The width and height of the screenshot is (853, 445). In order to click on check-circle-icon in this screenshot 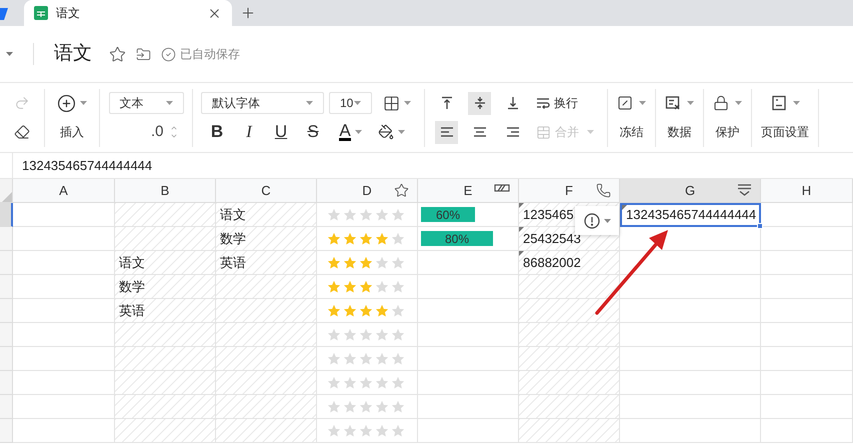, I will do `click(168, 54)`.